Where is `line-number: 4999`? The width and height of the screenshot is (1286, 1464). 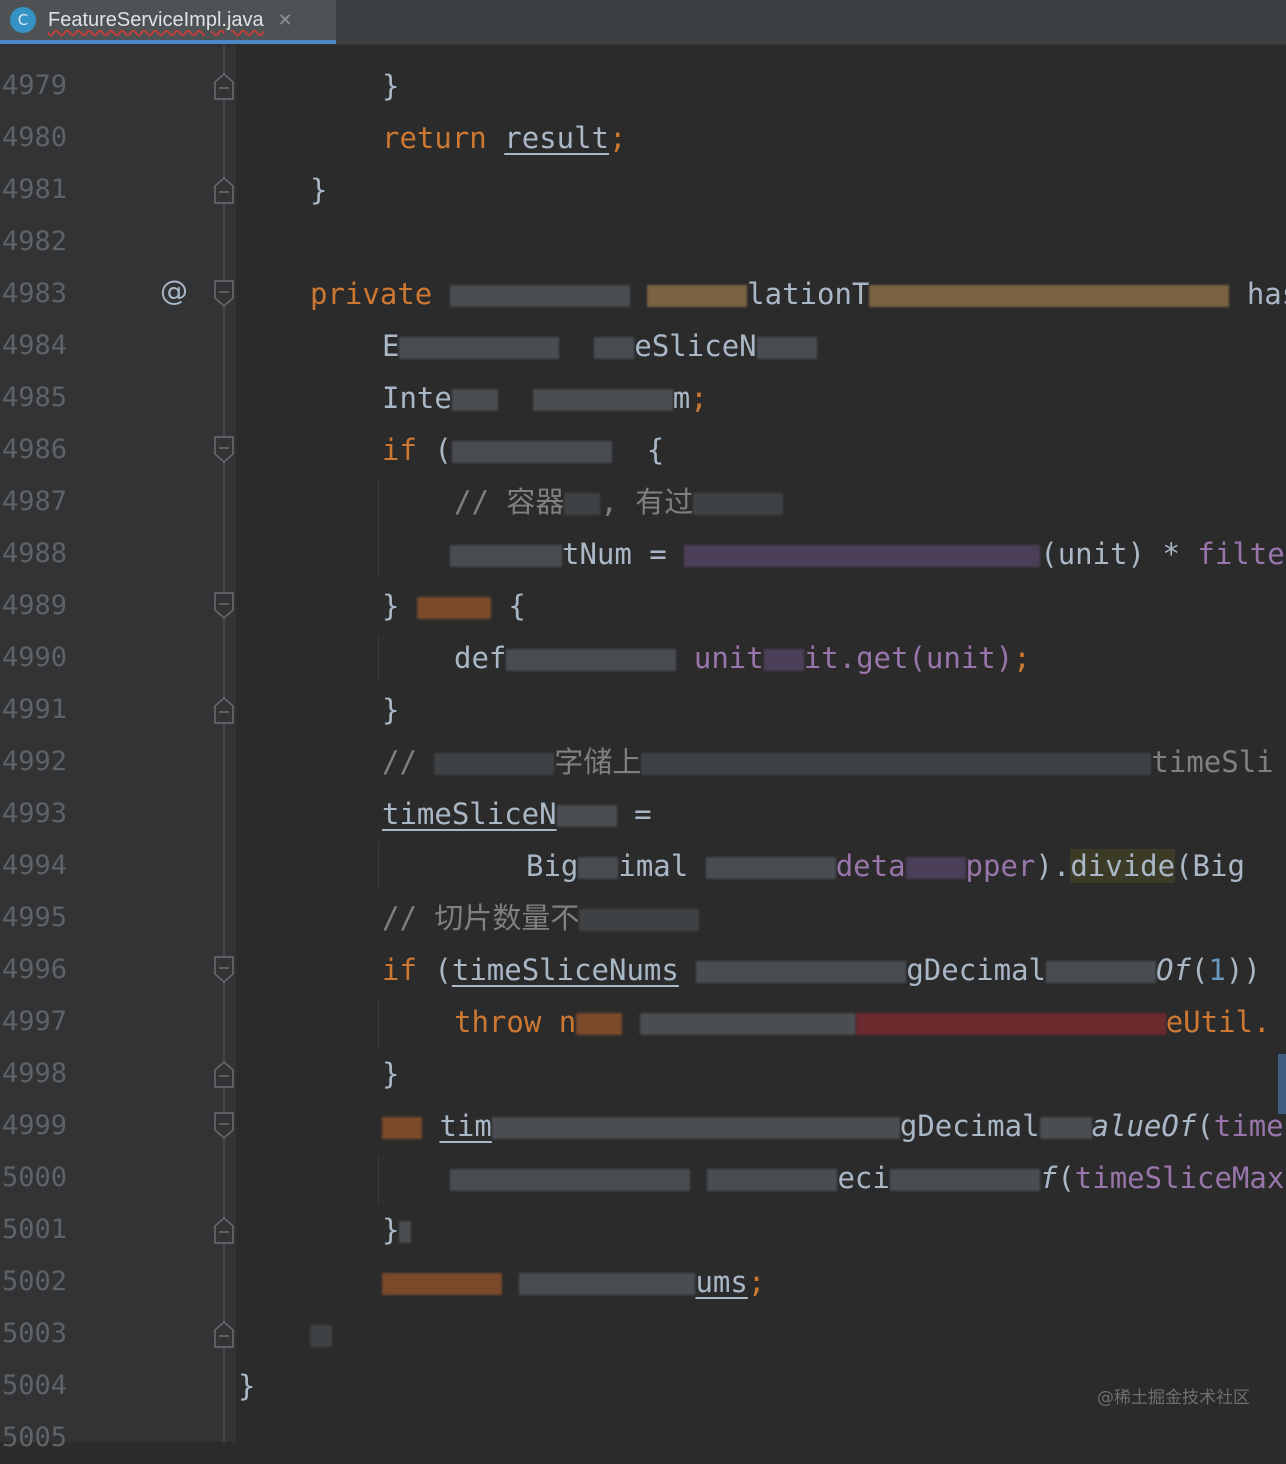
line-number: 4999 is located at coordinates (35, 1125).